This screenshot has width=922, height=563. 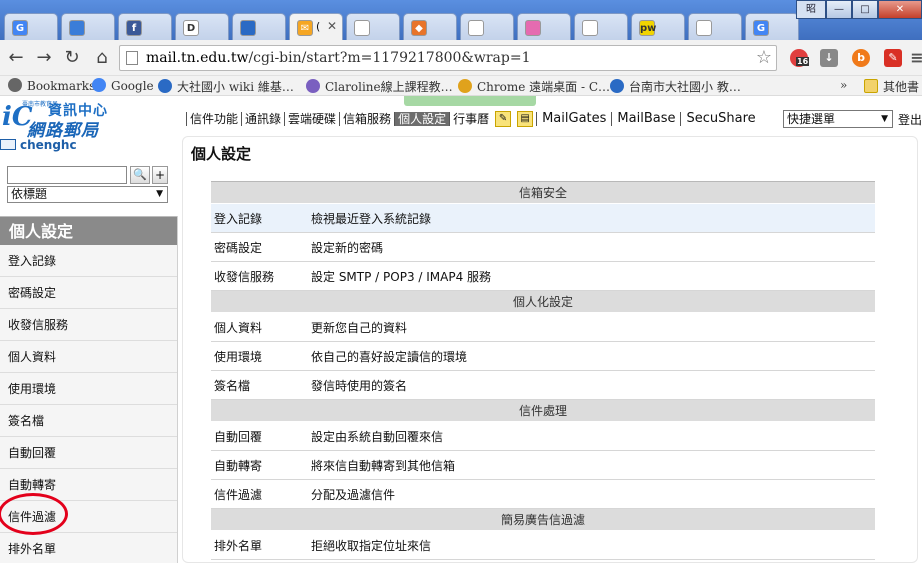 What do you see at coordinates (88, 357) in the screenshot?
I see `sidebar-item: 個人資料` at bounding box center [88, 357].